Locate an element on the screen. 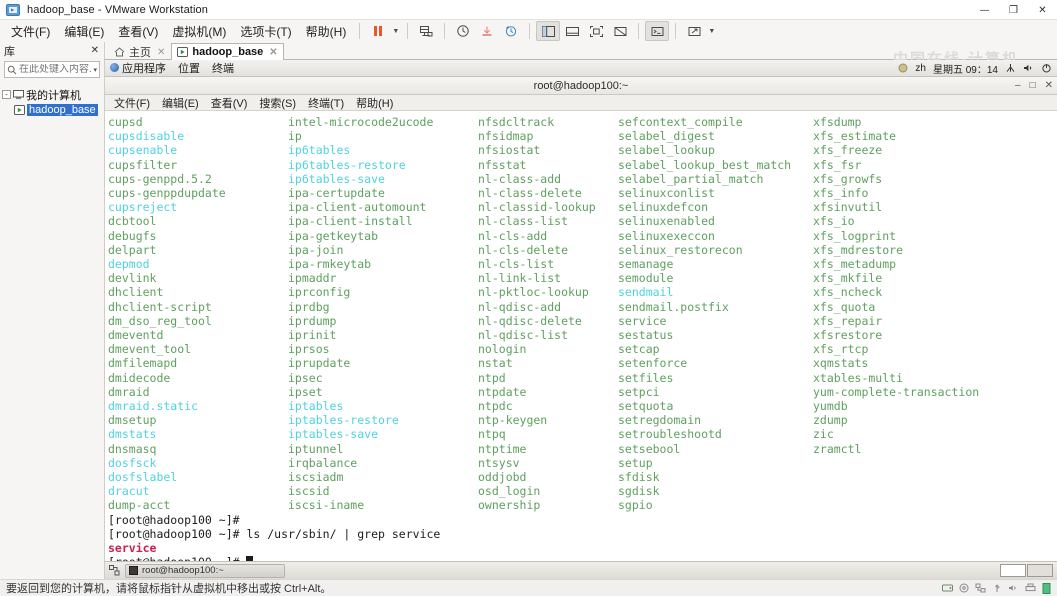  terminal-maximize-button: □ is located at coordinates (1033, 85).